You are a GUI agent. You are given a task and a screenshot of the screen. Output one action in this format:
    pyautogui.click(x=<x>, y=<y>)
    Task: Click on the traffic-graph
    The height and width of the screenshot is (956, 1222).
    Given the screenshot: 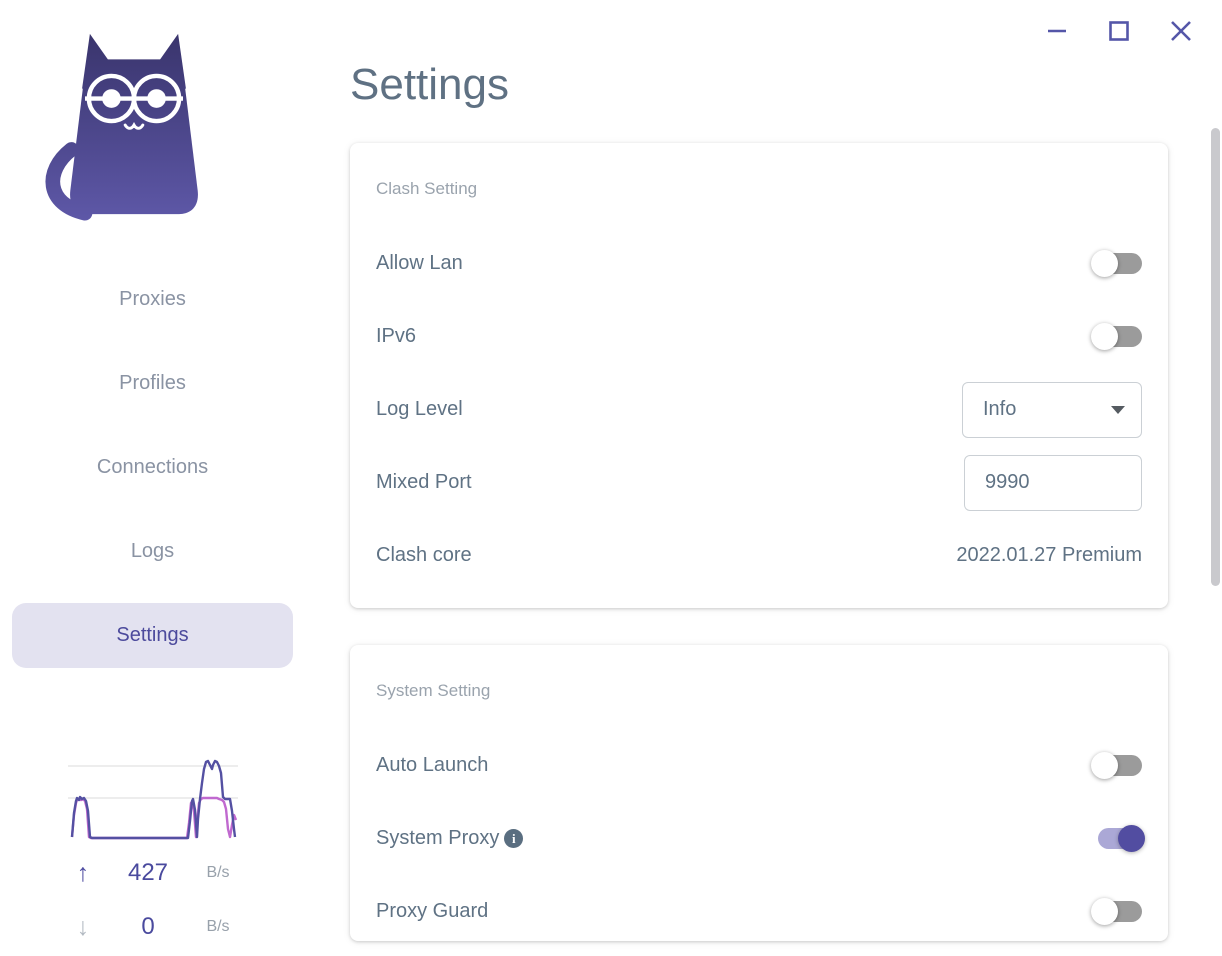 What is the action you would take?
    pyautogui.click(x=153, y=799)
    